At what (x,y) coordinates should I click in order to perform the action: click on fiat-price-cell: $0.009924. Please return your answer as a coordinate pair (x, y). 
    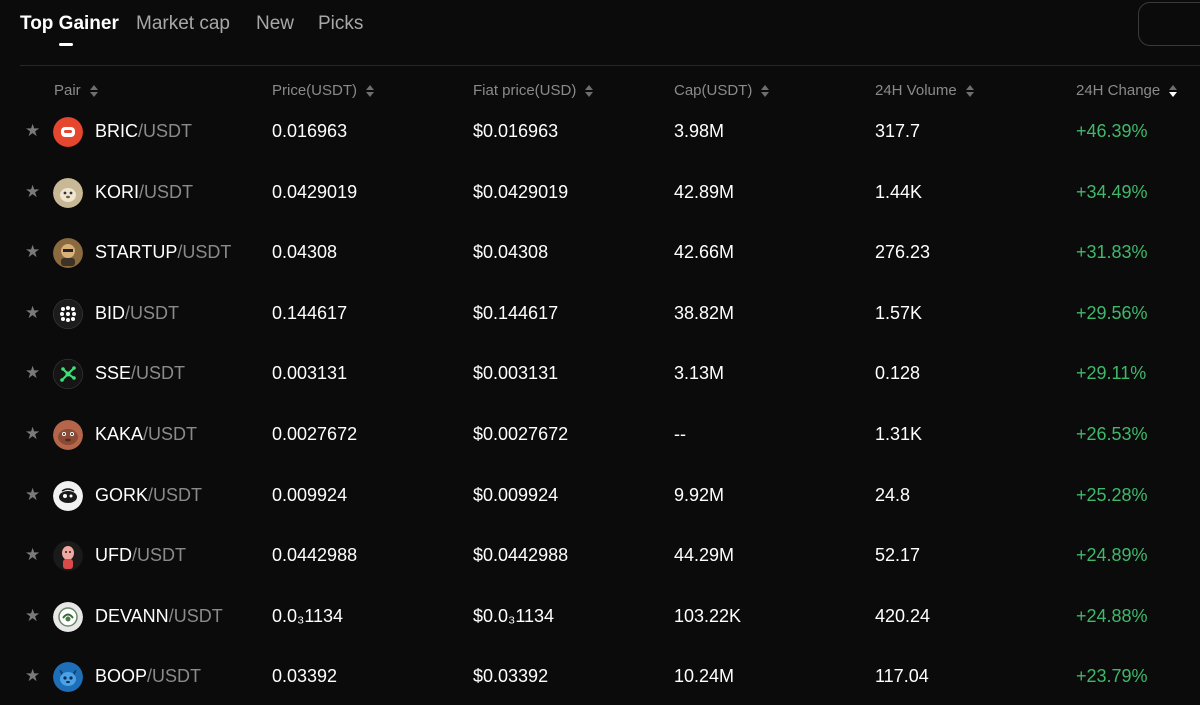
    Looking at the image, I should click on (516, 494).